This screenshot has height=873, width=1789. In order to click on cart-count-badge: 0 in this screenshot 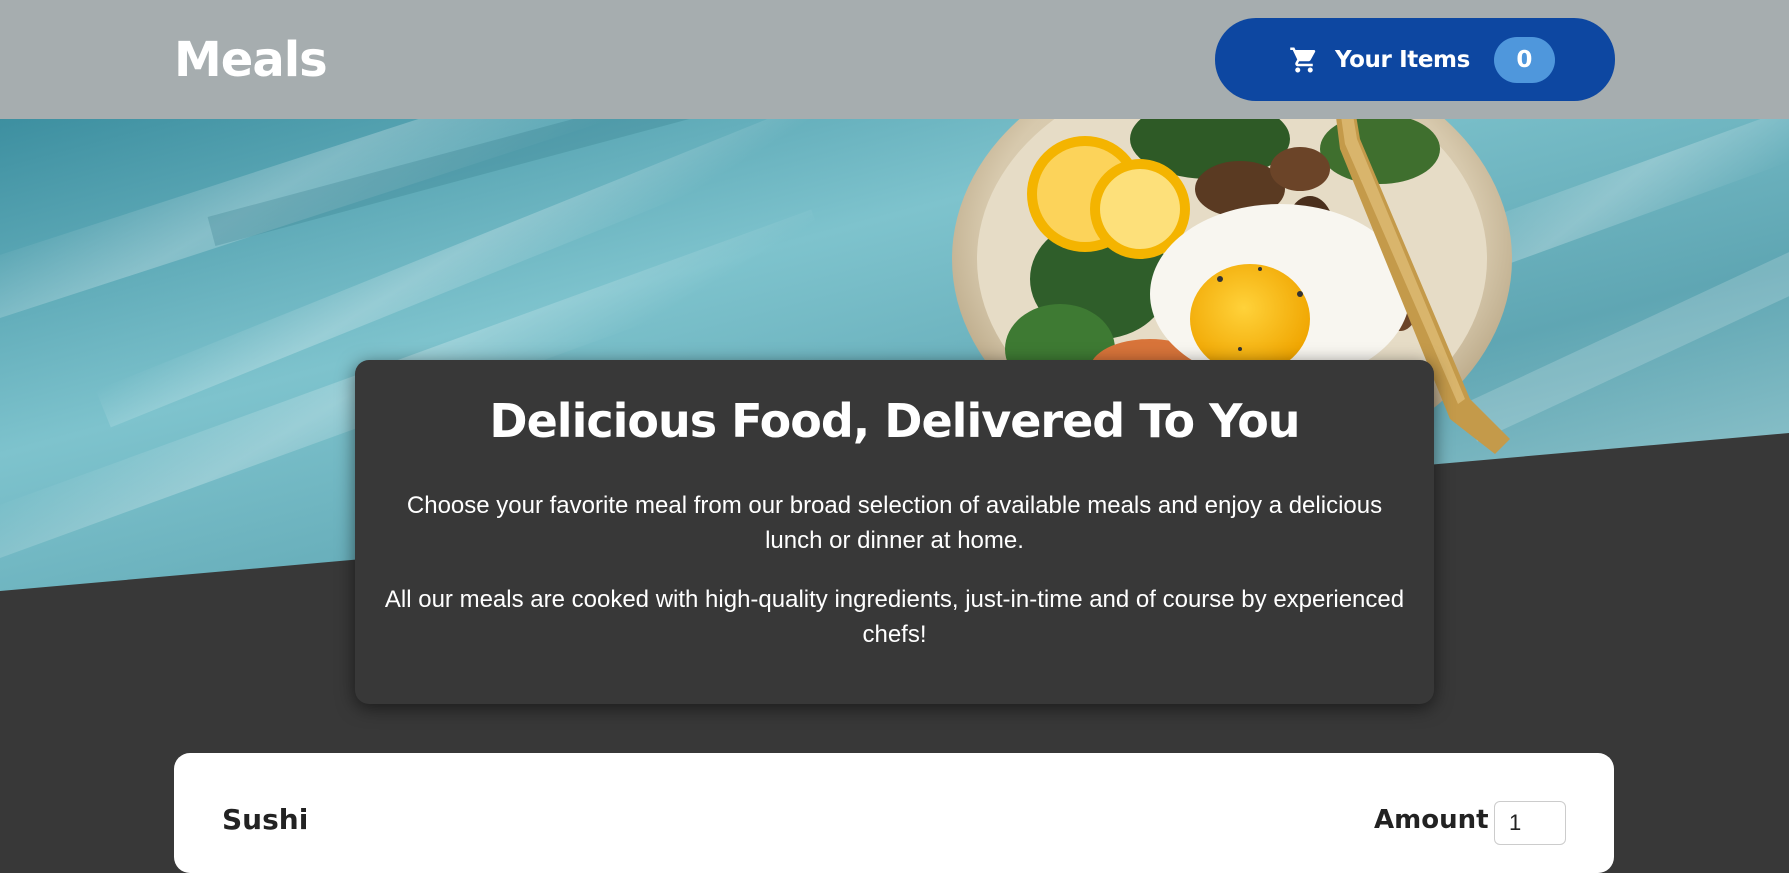, I will do `click(1524, 59)`.